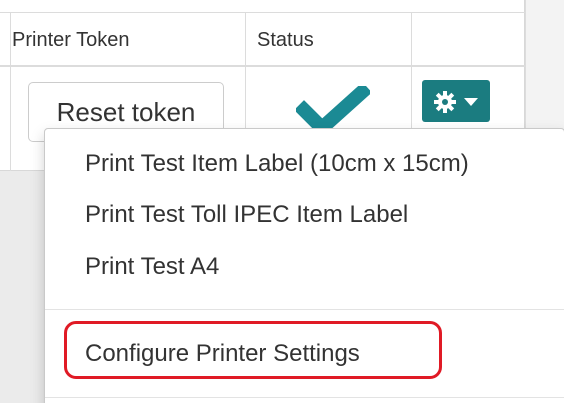 This screenshot has width=564, height=403. What do you see at coordinates (328, 39) in the screenshot?
I see `status-header: Status` at bounding box center [328, 39].